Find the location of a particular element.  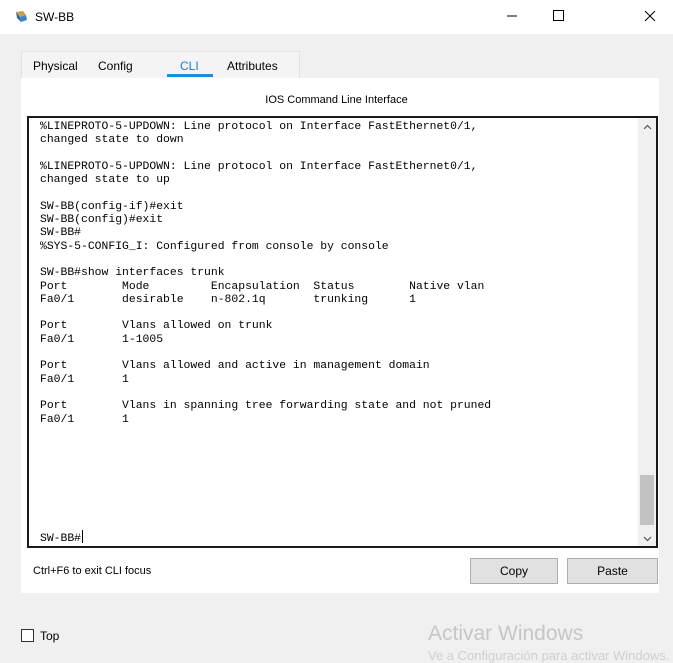

close-button is located at coordinates (650, 17).